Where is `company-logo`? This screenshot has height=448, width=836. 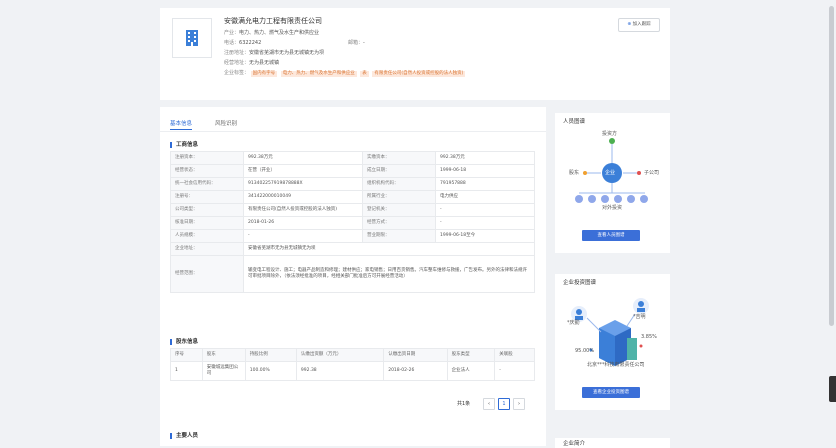 company-logo is located at coordinates (192, 38).